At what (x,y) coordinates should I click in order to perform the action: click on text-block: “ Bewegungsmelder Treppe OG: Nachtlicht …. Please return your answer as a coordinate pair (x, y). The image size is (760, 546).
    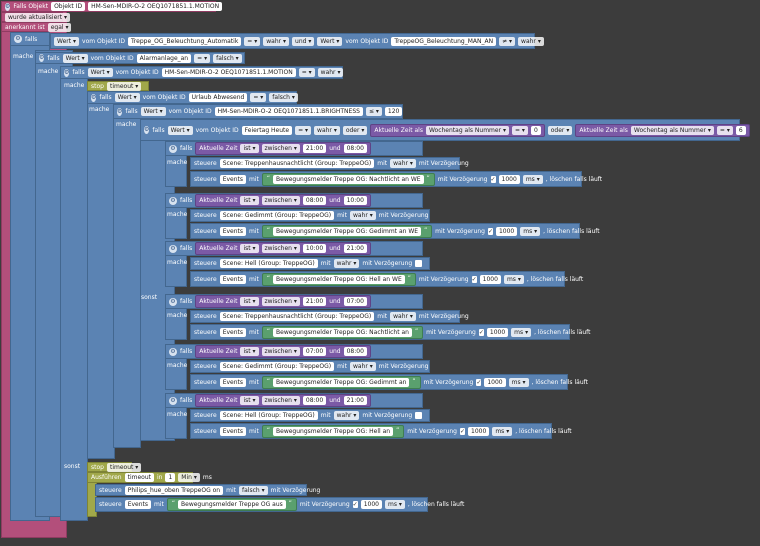
    Looking at the image, I should click on (342, 332).